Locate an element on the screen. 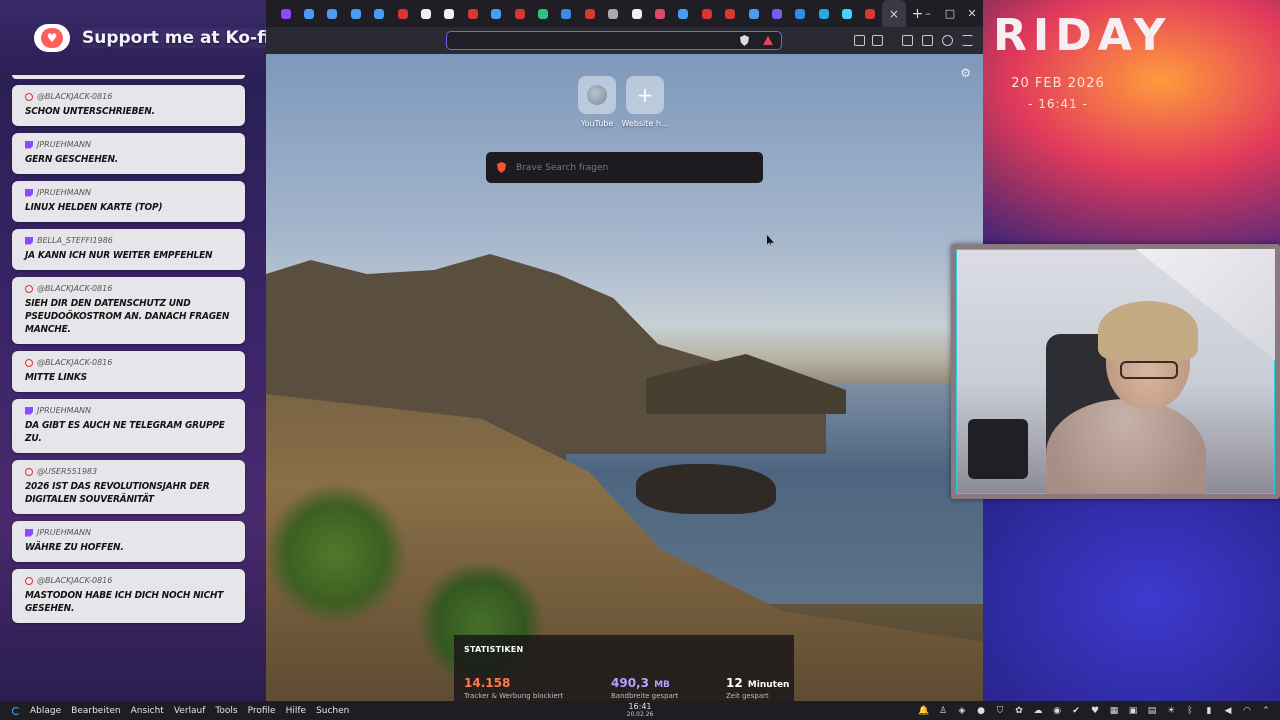 This screenshot has height=720, width=1280. menu-item: Verlauf is located at coordinates (190, 711).